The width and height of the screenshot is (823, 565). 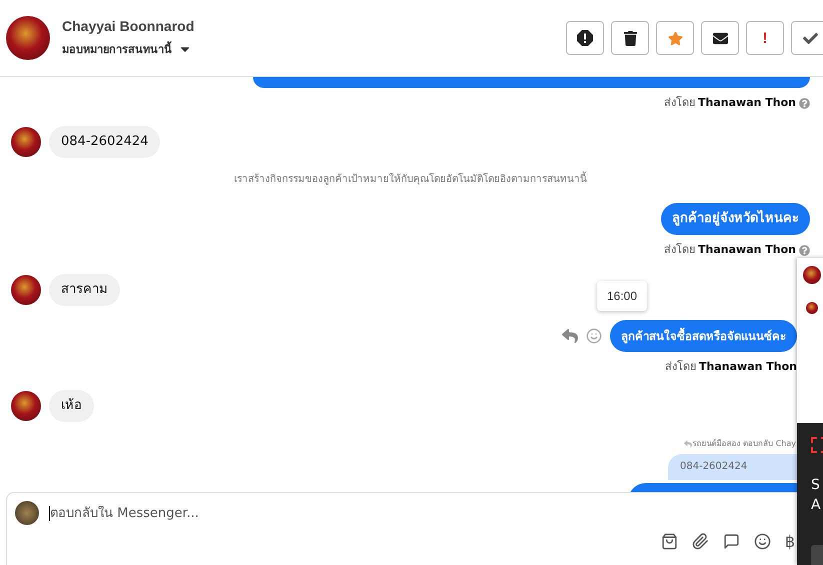 I want to click on spam-button, so click(x=585, y=38).